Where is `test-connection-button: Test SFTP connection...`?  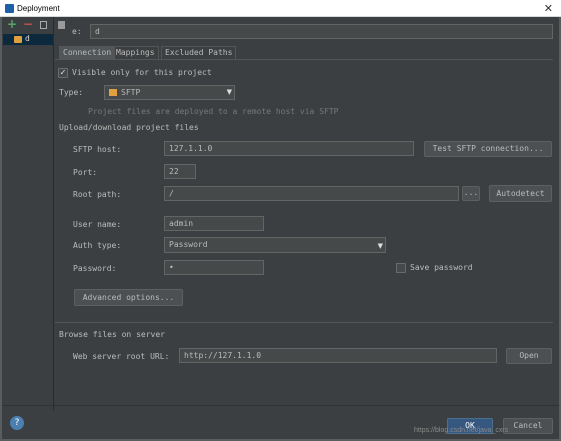
test-connection-button: Test SFTP connection... is located at coordinates (488, 149).